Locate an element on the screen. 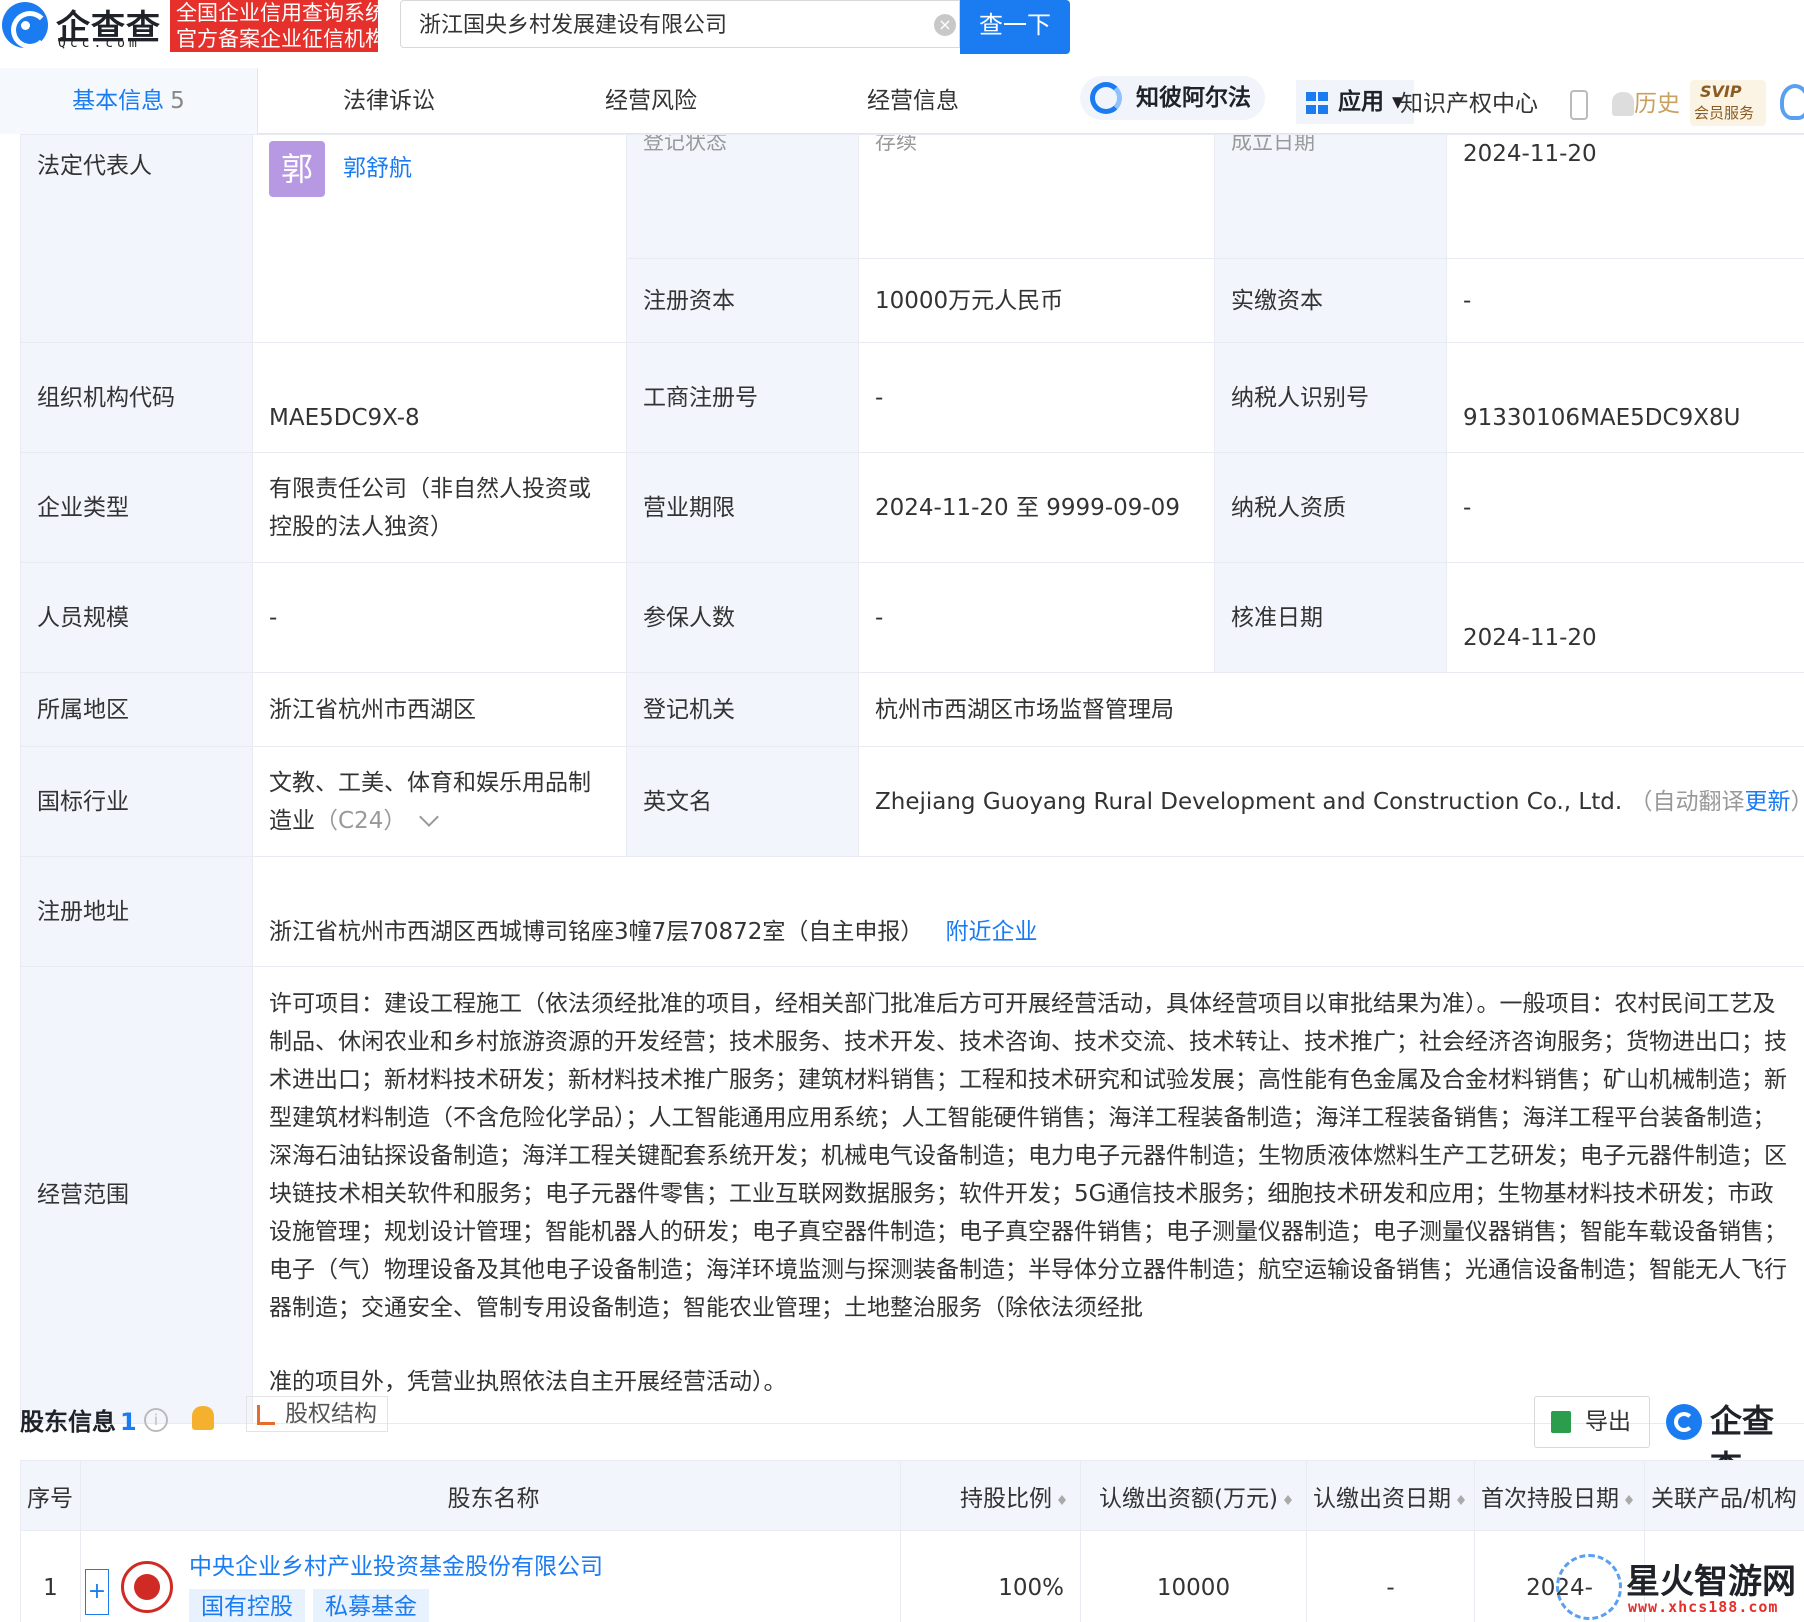 This screenshot has height=1622, width=1804. top-bar: 企查查 Qcc.com 全国企业信用查询系统 官方备案企业征信机构 × 查一下 is located at coordinates (902, 29).